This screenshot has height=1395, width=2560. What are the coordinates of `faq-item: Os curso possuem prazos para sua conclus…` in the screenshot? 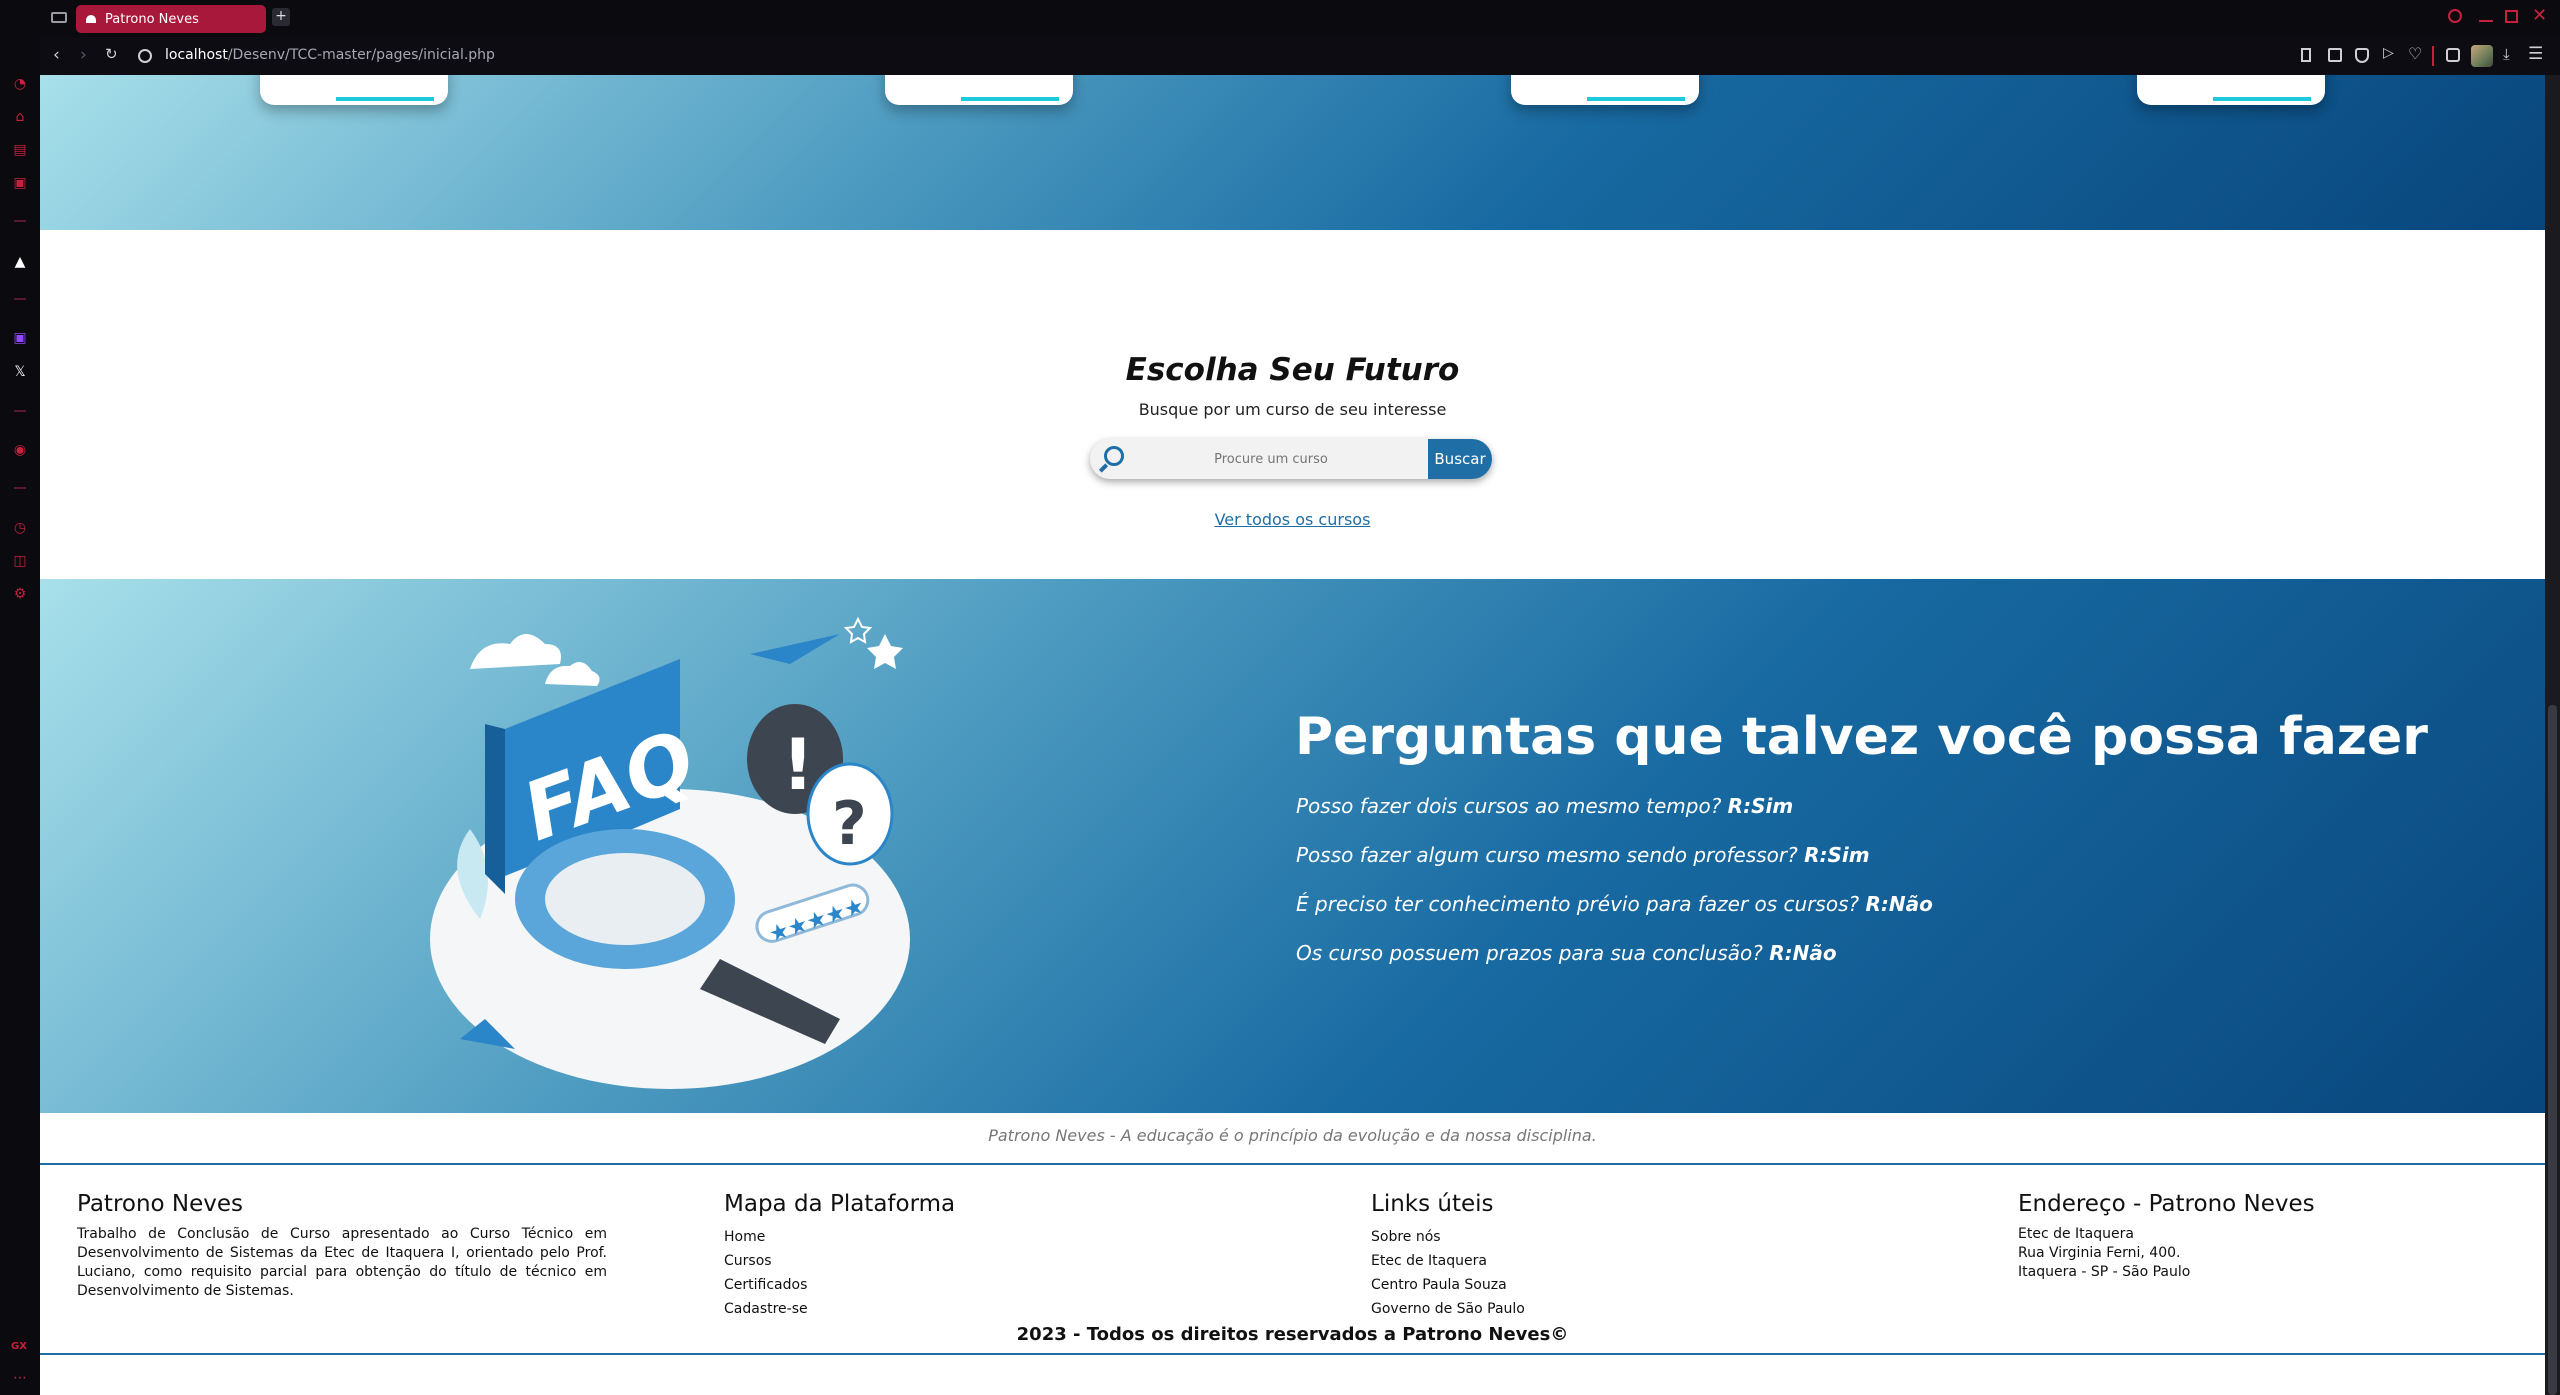 It's located at (1614, 965).